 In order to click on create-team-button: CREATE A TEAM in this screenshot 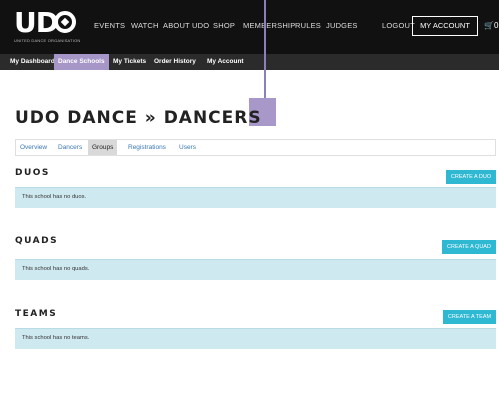, I will do `click(469, 317)`.